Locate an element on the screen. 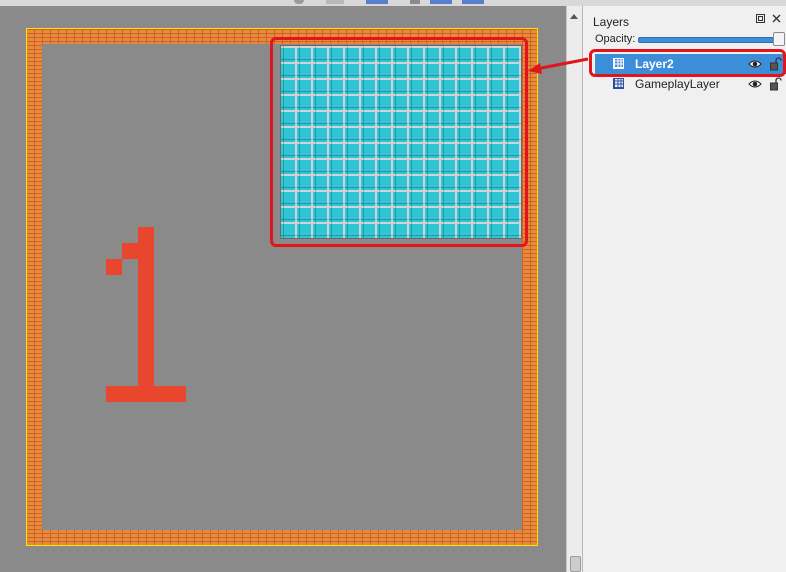 Image resolution: width=786 pixels, height=572 pixels. float-window-icon is located at coordinates (760, 18).